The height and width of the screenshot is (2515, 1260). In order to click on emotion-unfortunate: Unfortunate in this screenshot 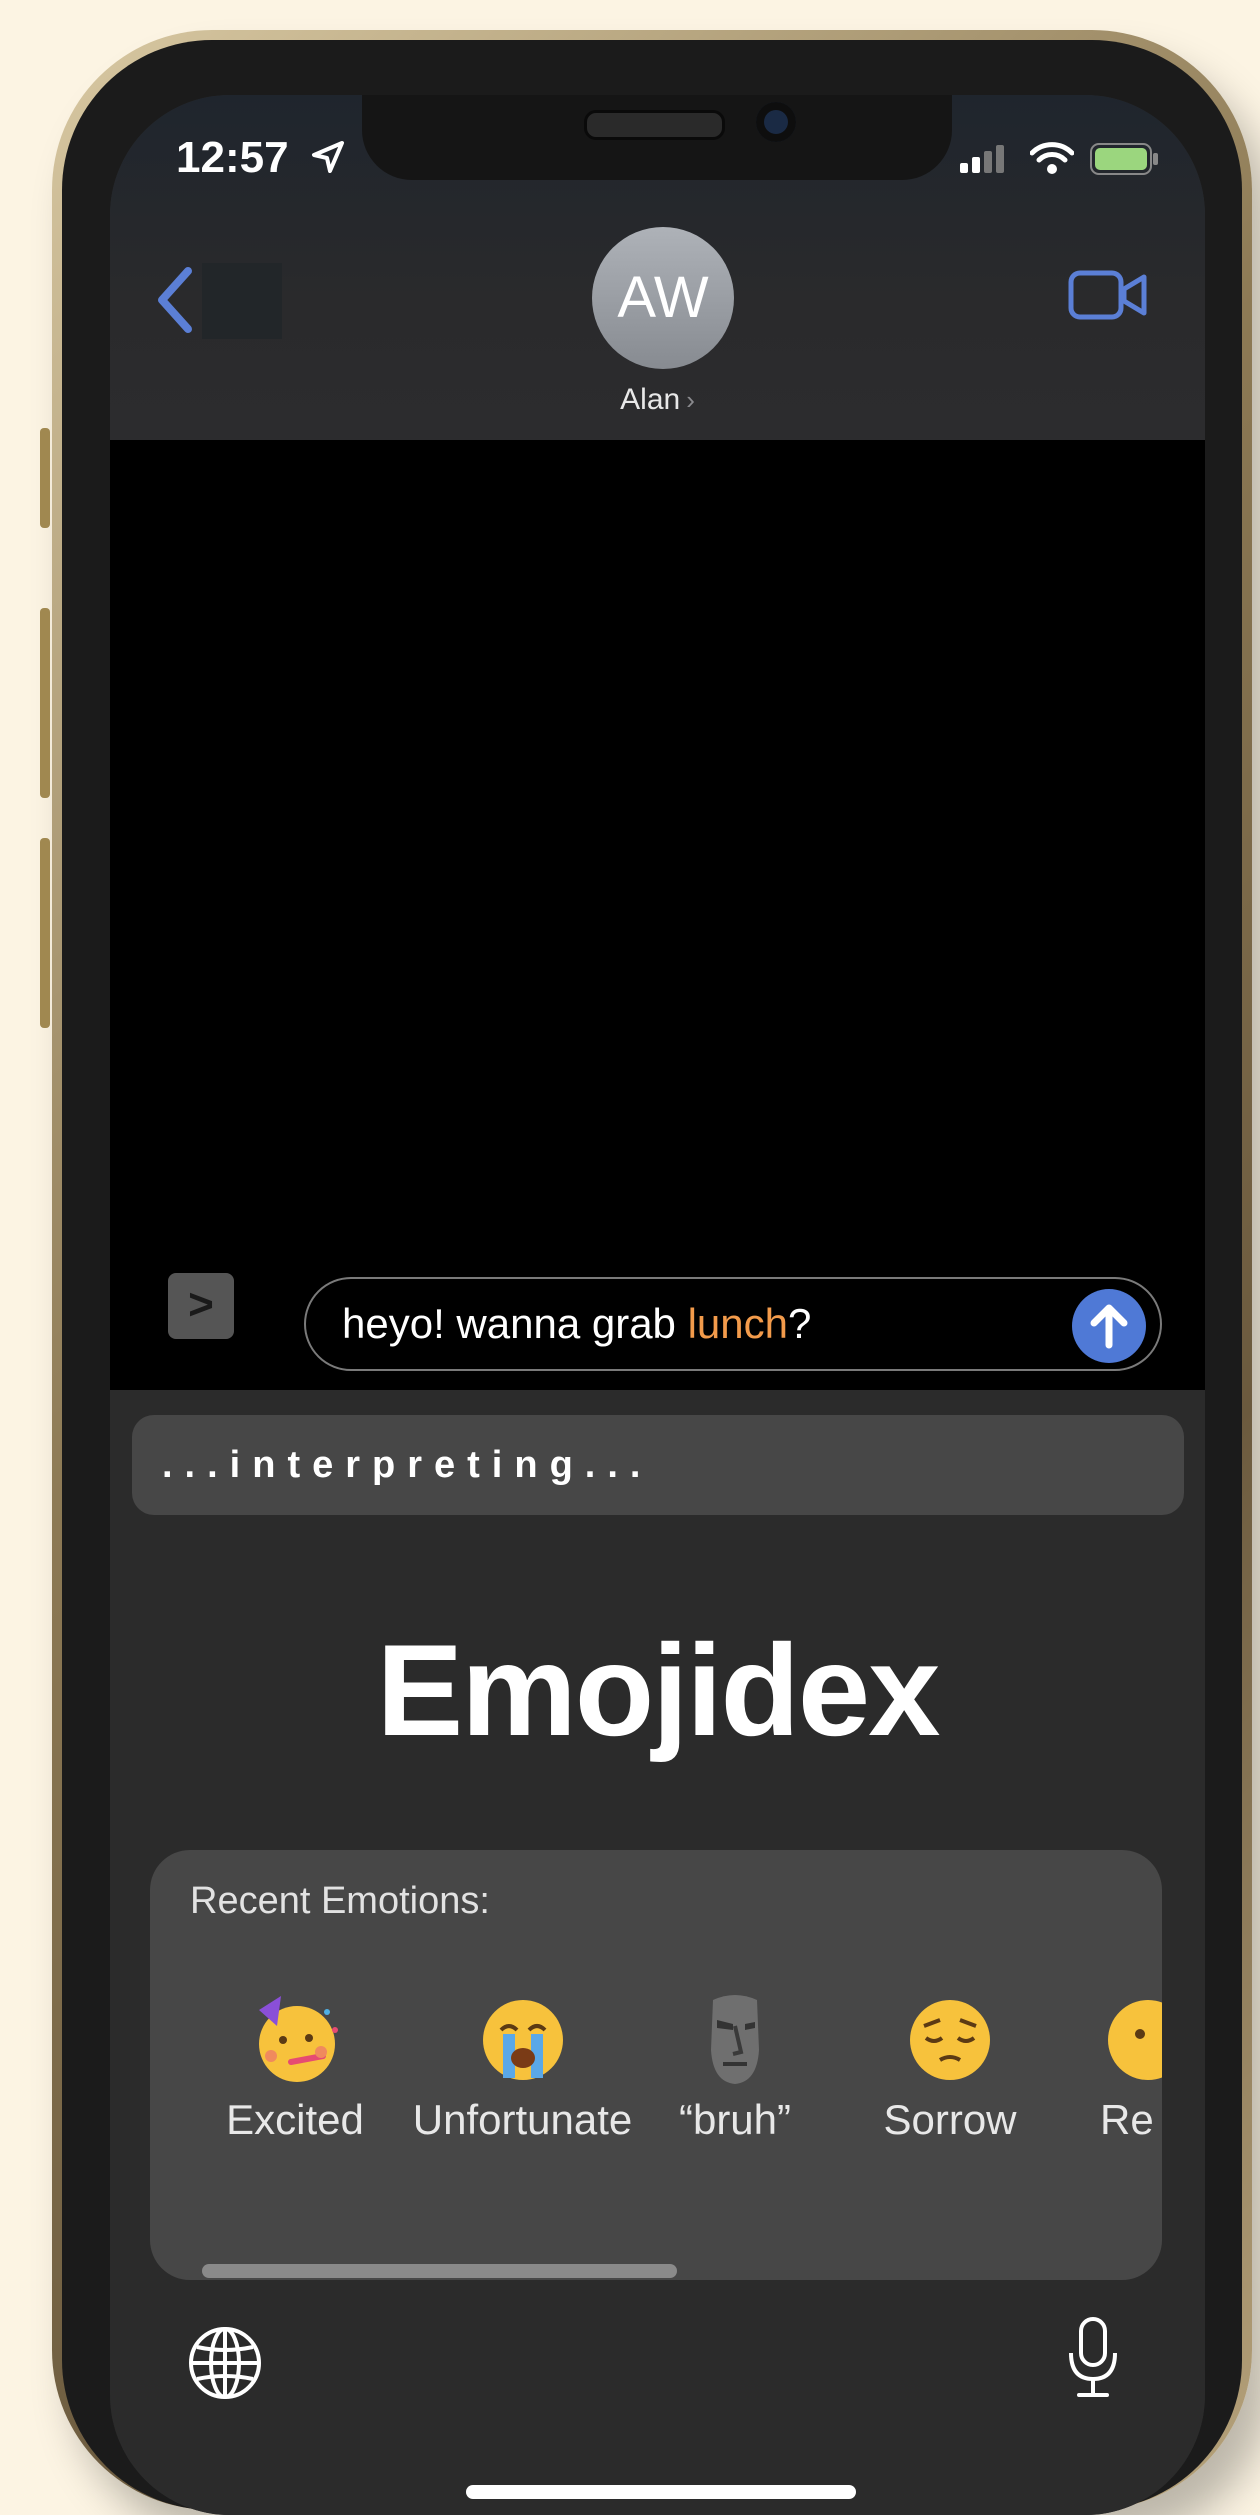, I will do `click(522, 2067)`.